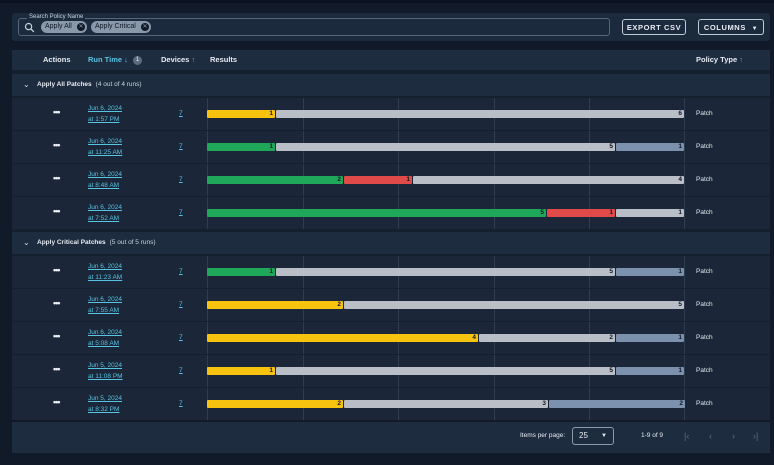 The height and width of the screenshot is (465, 774). Describe the element at coordinates (547, 338) in the screenshot. I see `result-bar-pending: 2` at that location.